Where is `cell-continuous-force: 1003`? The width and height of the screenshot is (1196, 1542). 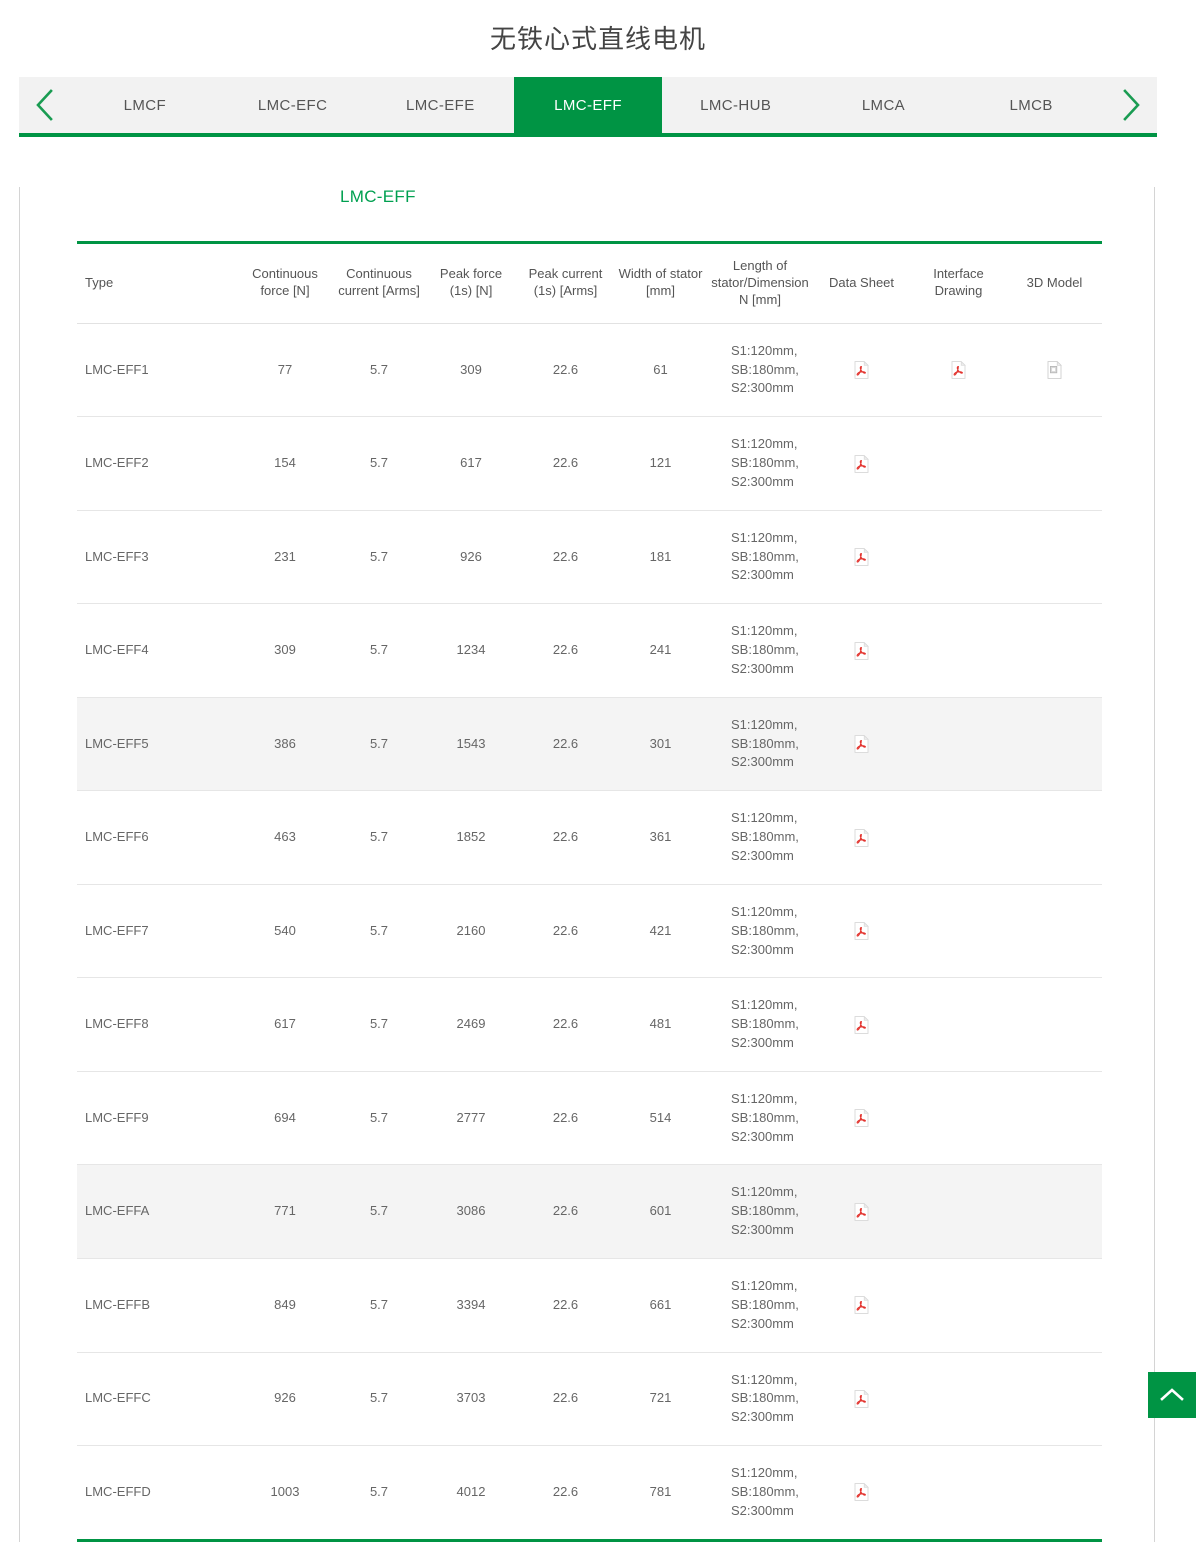
cell-continuous-force: 1003 is located at coordinates (285, 1493).